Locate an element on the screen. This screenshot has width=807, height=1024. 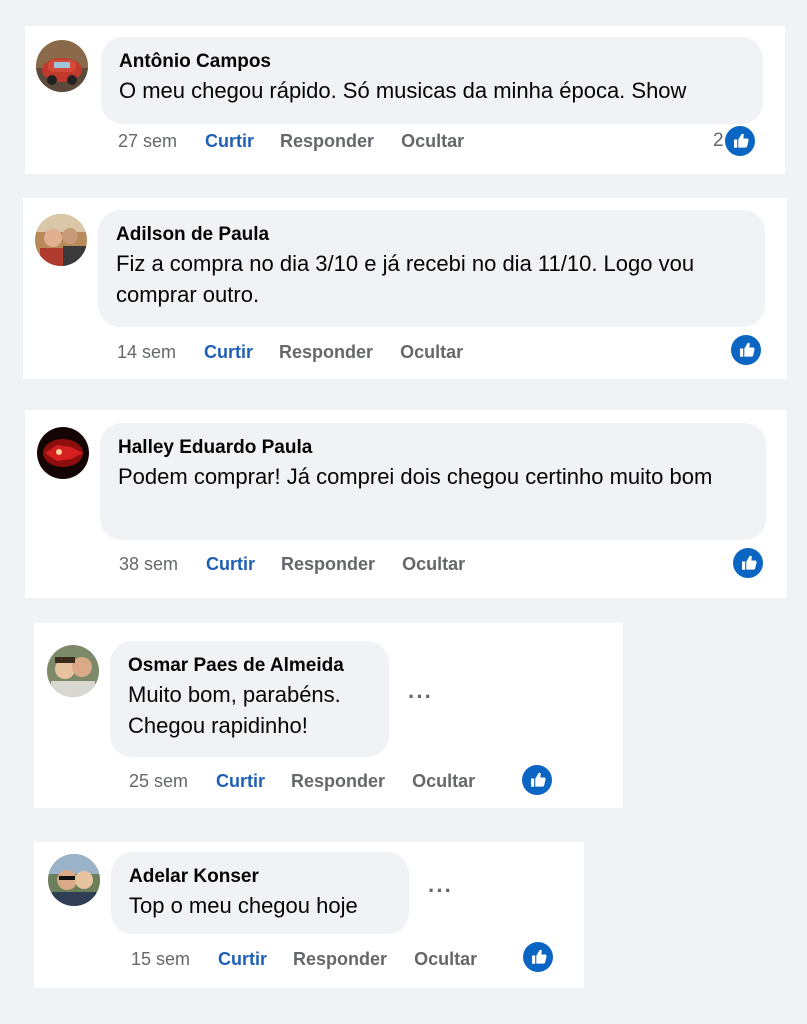
comment-text: Muito bom, parabéns. Chegou rapidinho! is located at coordinates (234, 710).